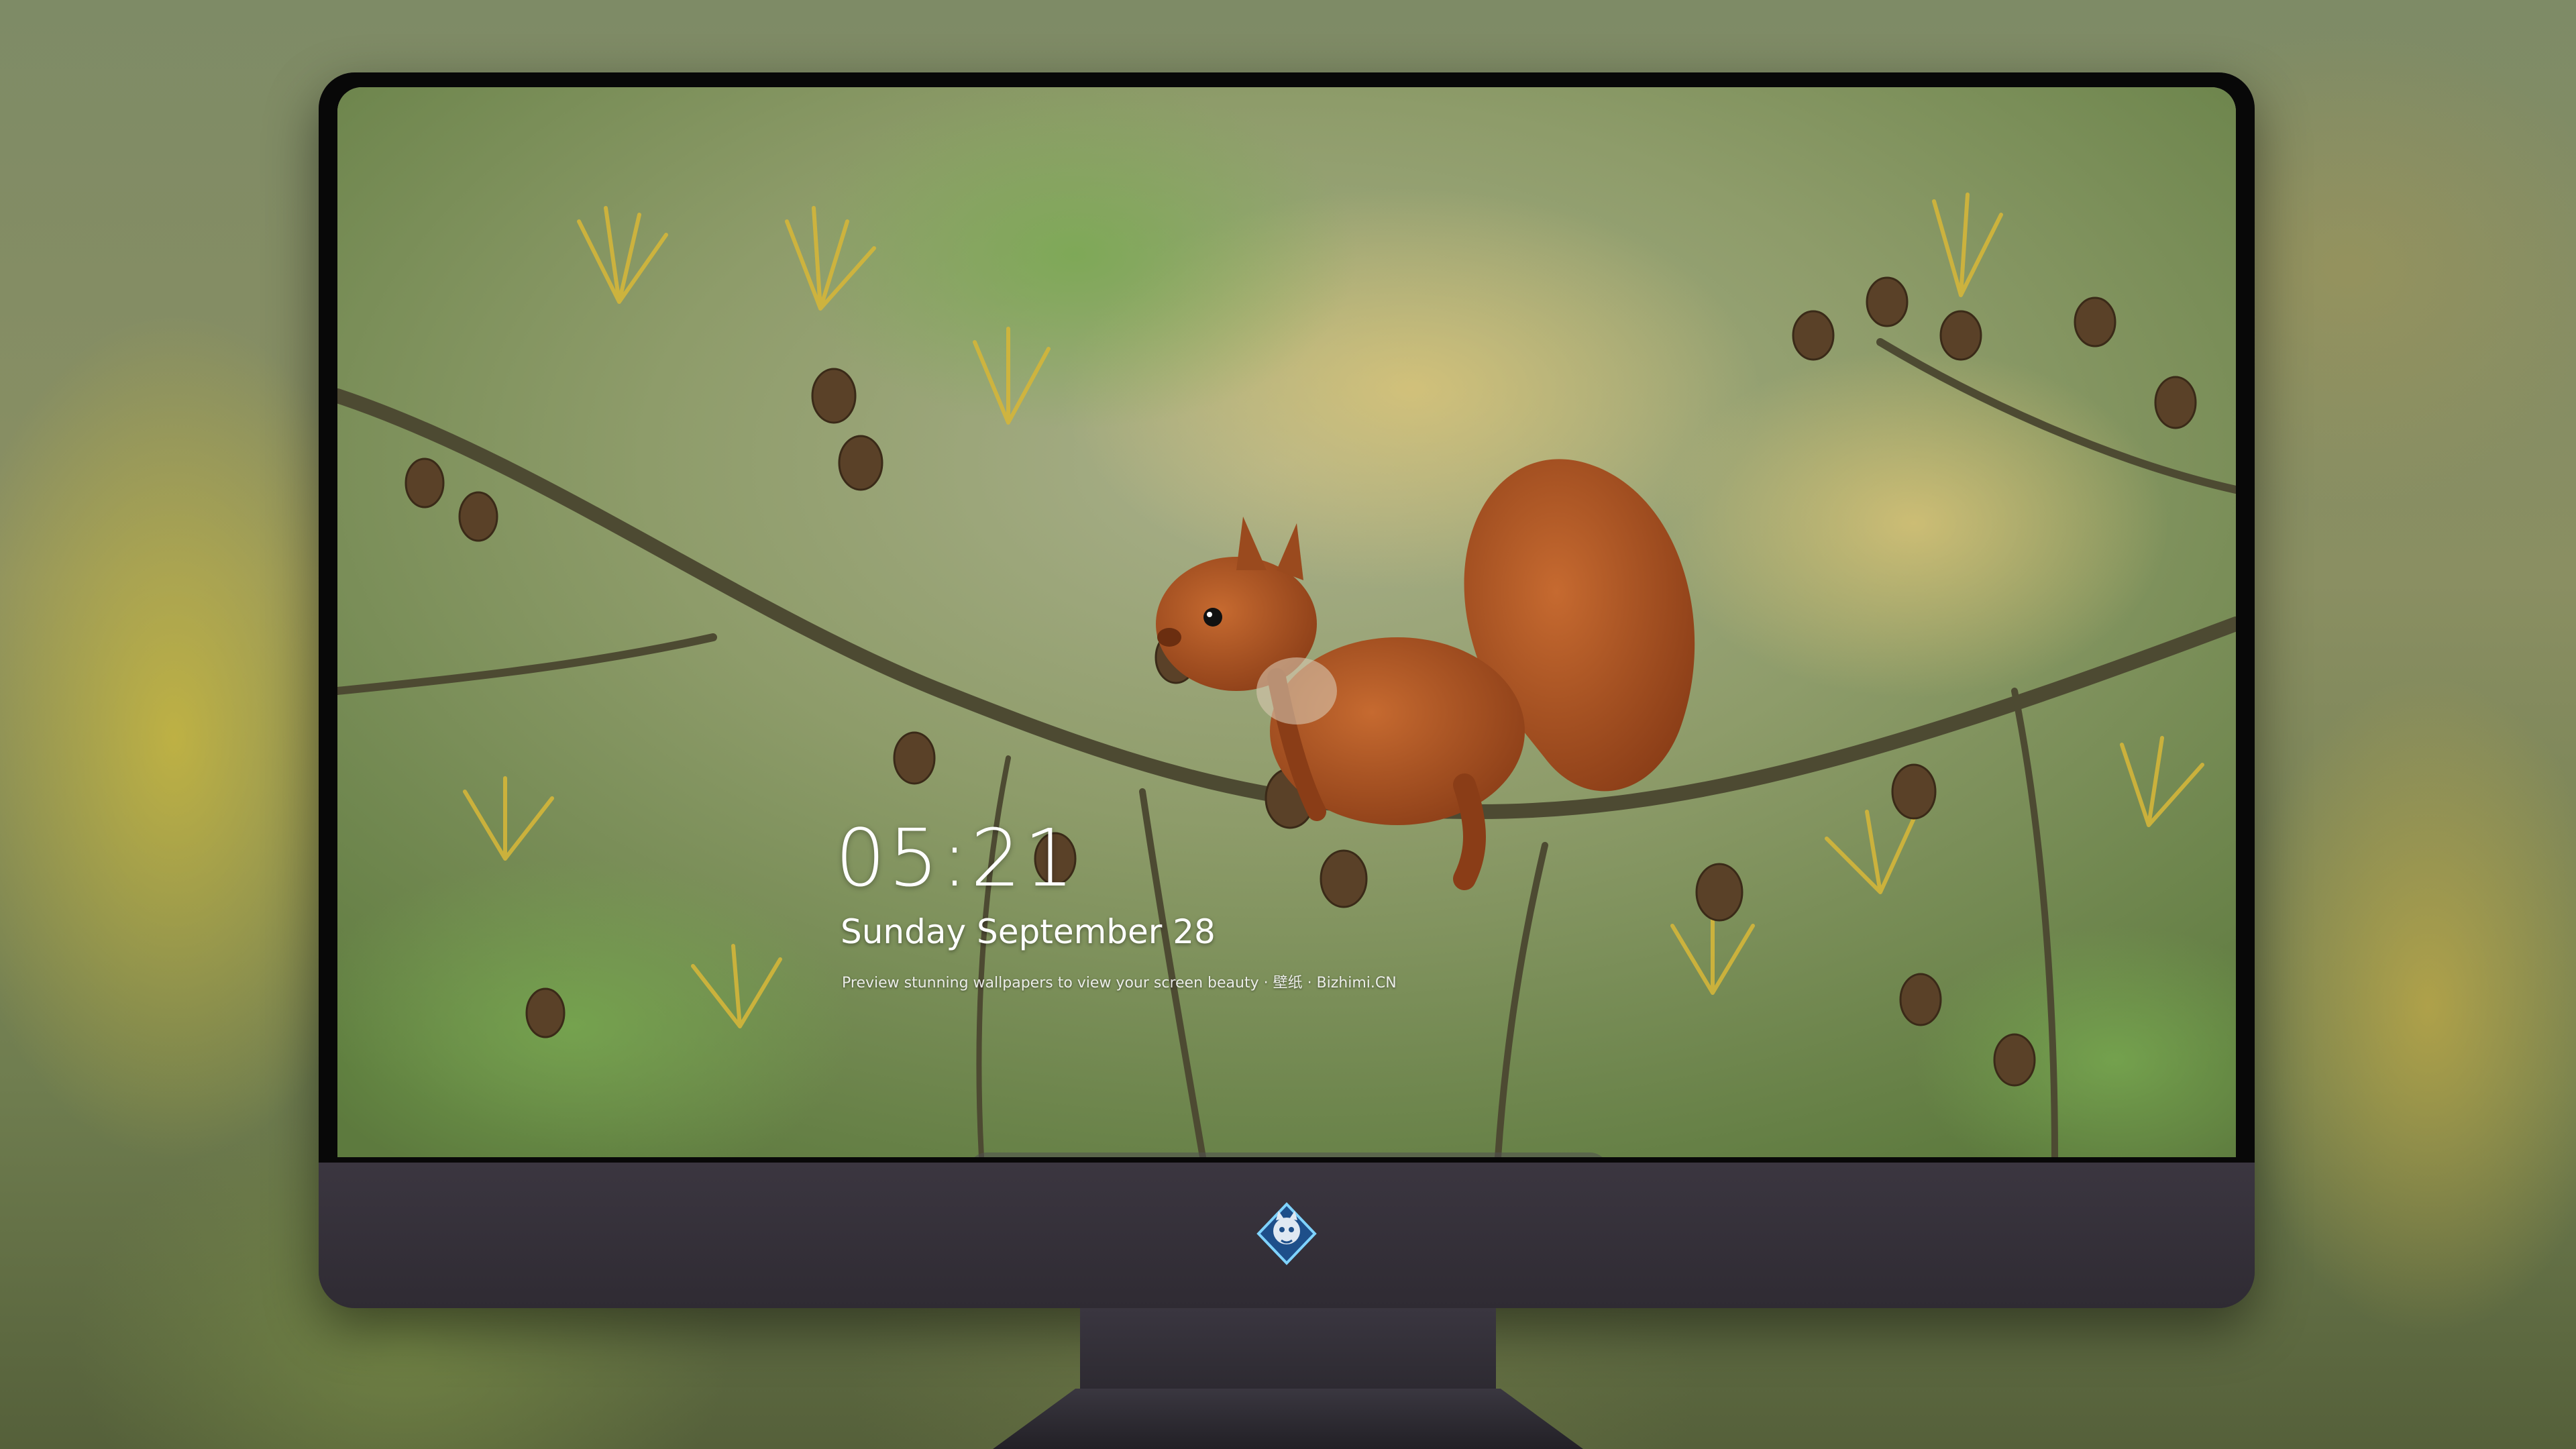 Image resolution: width=2576 pixels, height=1449 pixels. I want to click on monitor-stand-base, so click(1288, 1419).